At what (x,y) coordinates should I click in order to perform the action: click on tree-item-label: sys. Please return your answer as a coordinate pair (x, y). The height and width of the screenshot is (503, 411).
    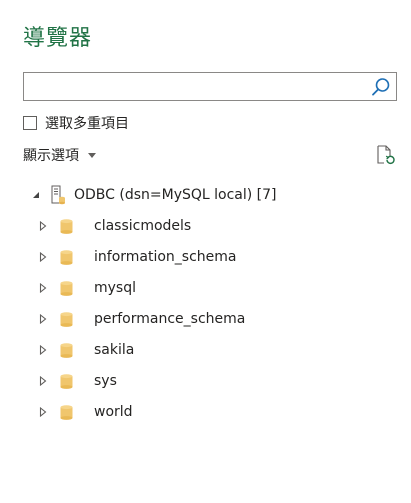
    Looking at the image, I should click on (105, 381).